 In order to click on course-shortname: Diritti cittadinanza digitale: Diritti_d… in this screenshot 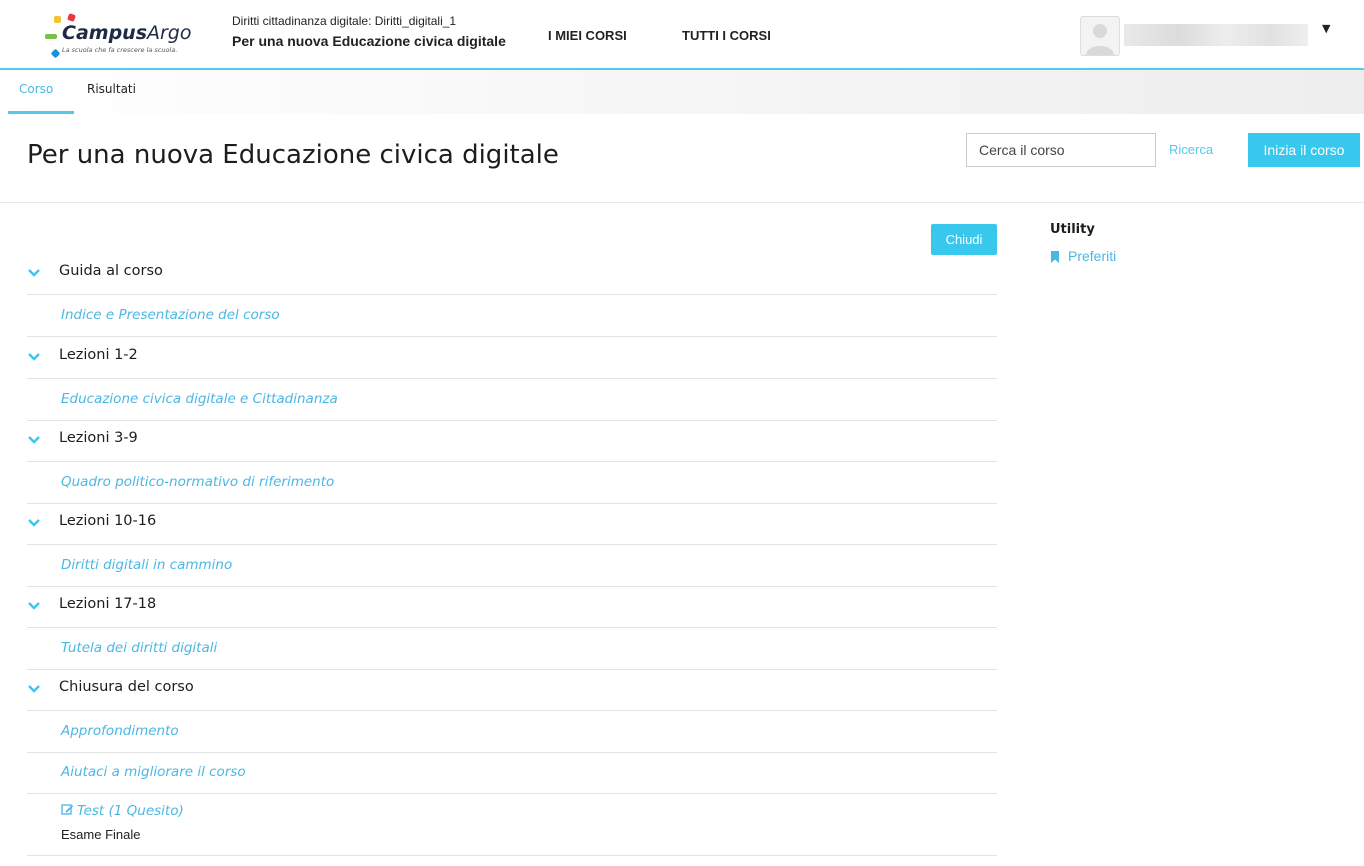, I will do `click(344, 21)`.